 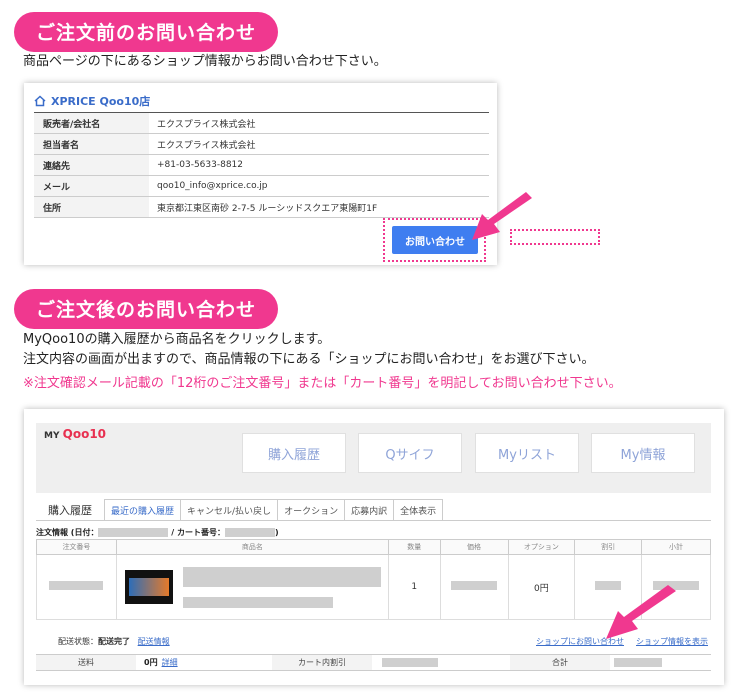 What do you see at coordinates (261, 144) in the screenshot?
I see `info-row-person: 担当者名 エクスプライス株式会社` at bounding box center [261, 144].